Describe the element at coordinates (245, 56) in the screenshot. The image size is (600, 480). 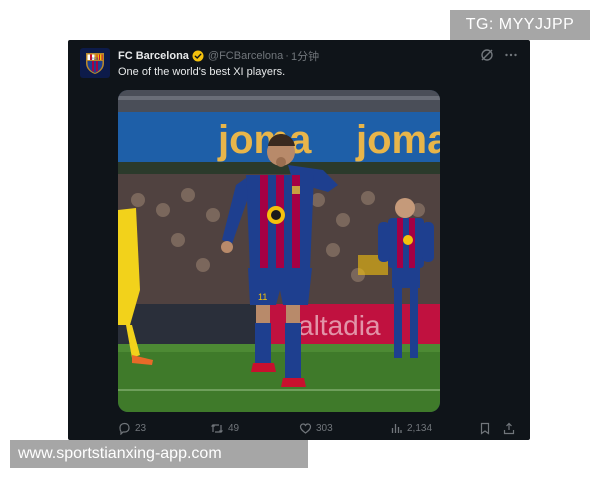
I see `handle: @FCBarcelona` at that location.